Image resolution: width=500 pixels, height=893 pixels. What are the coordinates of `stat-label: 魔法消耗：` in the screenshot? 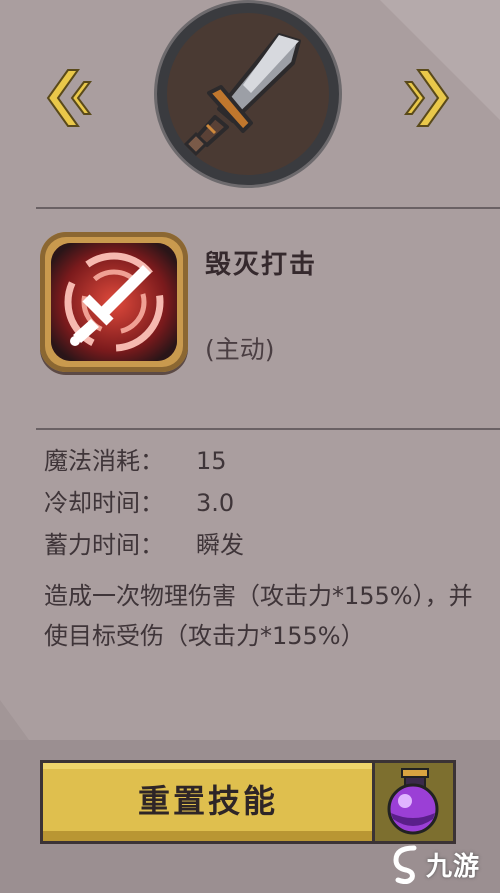 It's located at (104, 461).